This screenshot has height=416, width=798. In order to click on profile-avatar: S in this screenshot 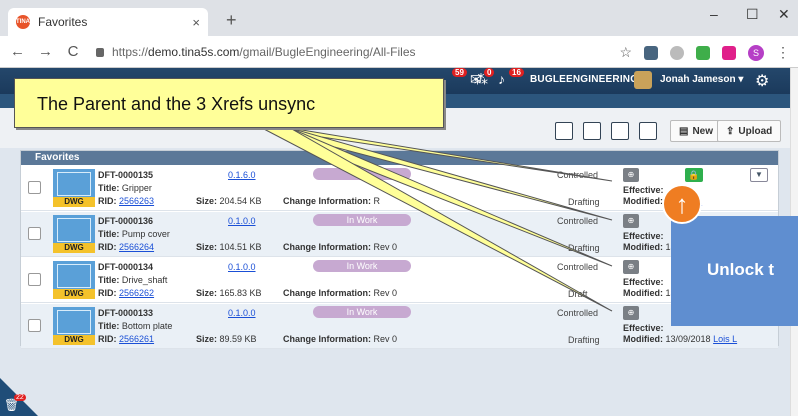, I will do `click(756, 52)`.